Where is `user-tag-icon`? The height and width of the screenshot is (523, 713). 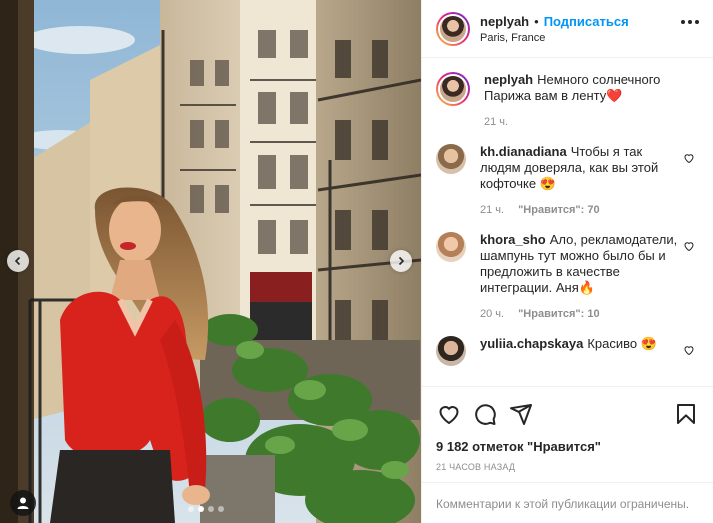
user-tag-icon is located at coordinates (23, 503).